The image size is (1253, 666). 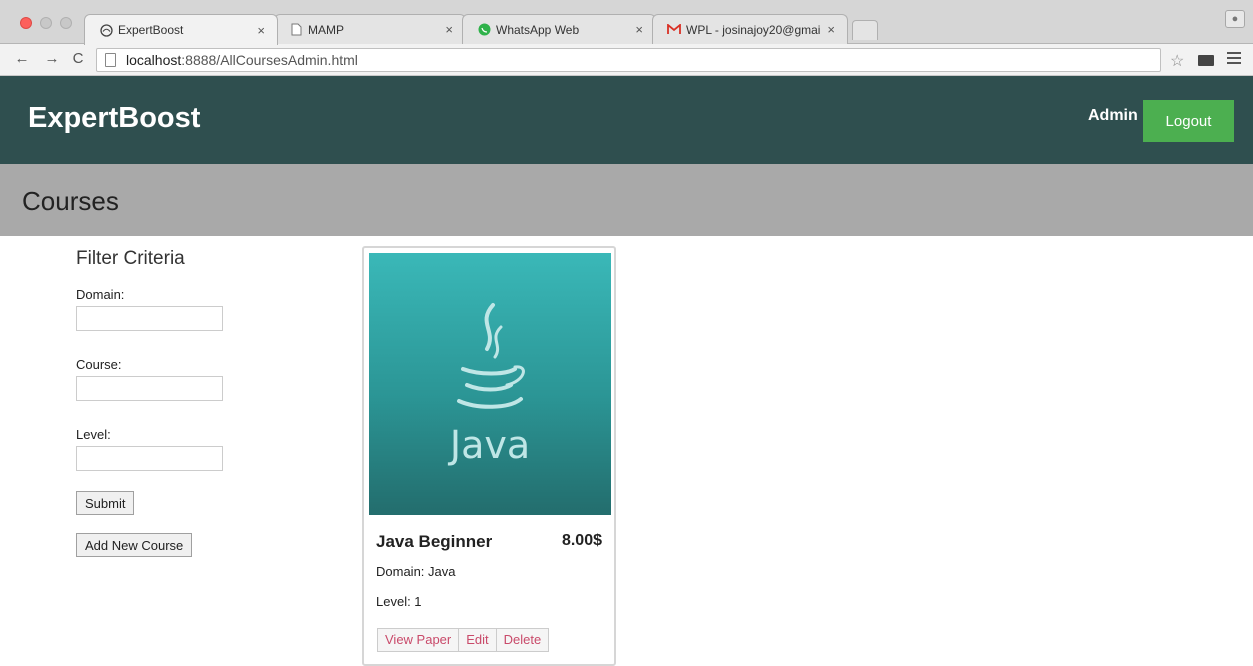 I want to click on browser-tab-mamp: MAMP ×, so click(x=370, y=29).